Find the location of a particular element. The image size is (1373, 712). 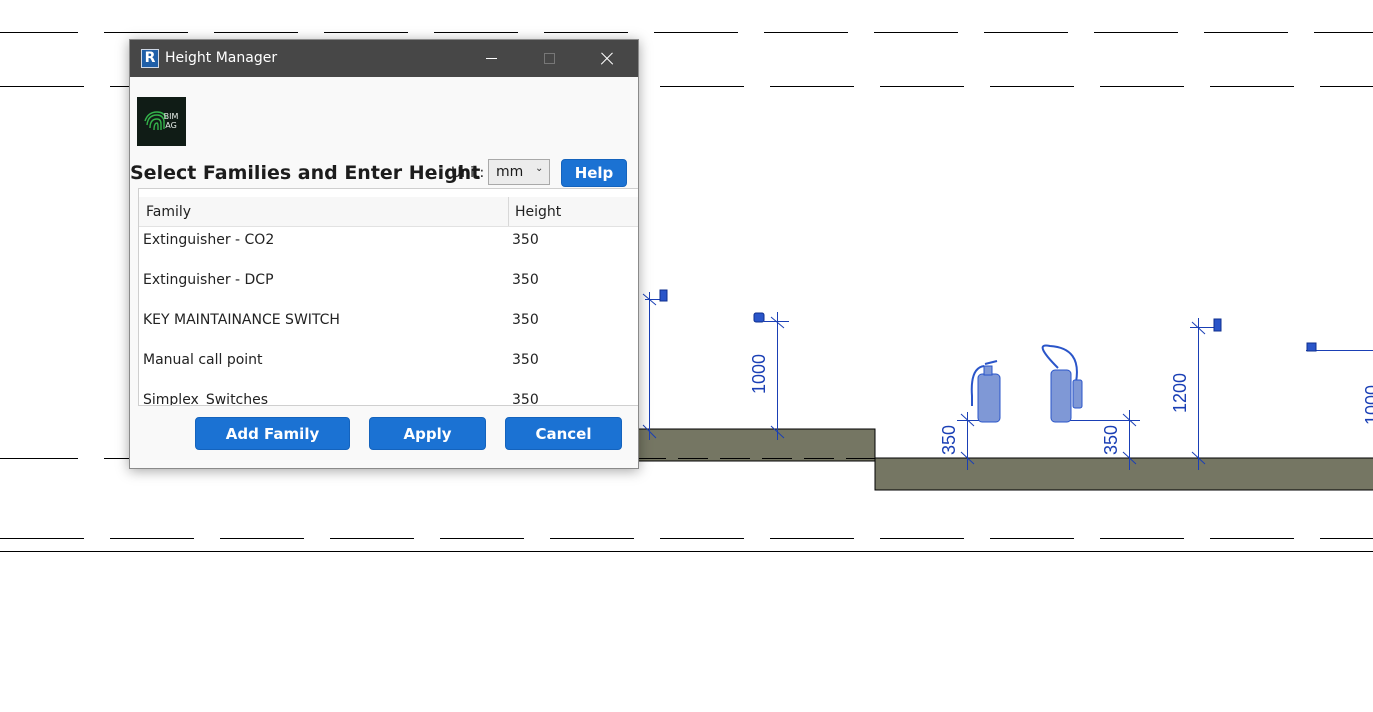

help-button: Help is located at coordinates (594, 173).